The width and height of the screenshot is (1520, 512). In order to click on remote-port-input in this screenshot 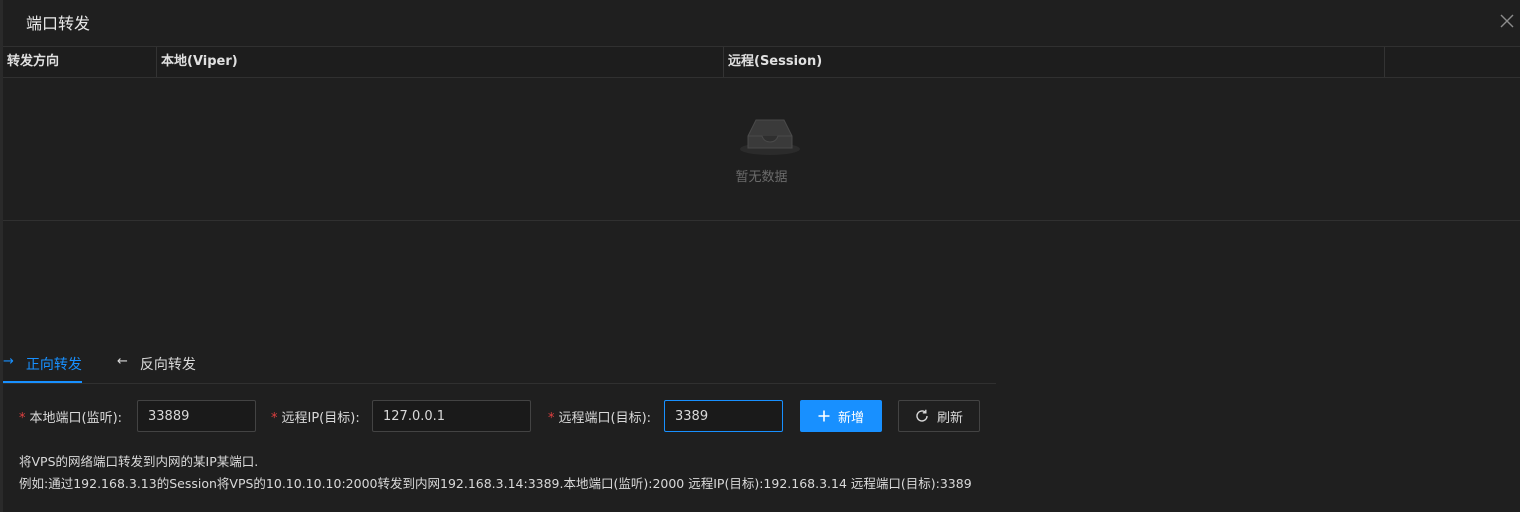, I will do `click(723, 416)`.